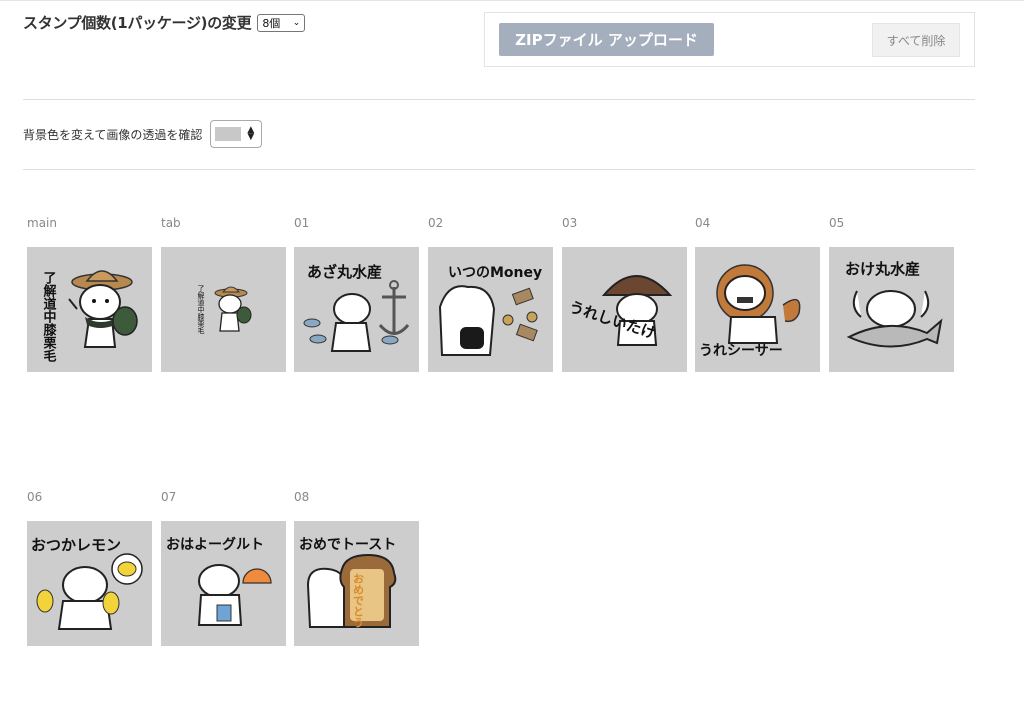  I want to click on stamp-tile-main: 了解道中膝栗毛, so click(89, 309).